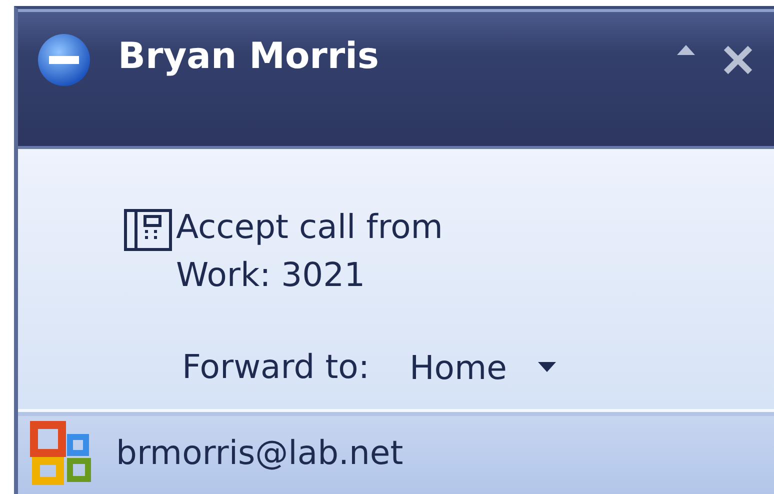  What do you see at coordinates (738, 60) in the screenshot?
I see `close-button` at bounding box center [738, 60].